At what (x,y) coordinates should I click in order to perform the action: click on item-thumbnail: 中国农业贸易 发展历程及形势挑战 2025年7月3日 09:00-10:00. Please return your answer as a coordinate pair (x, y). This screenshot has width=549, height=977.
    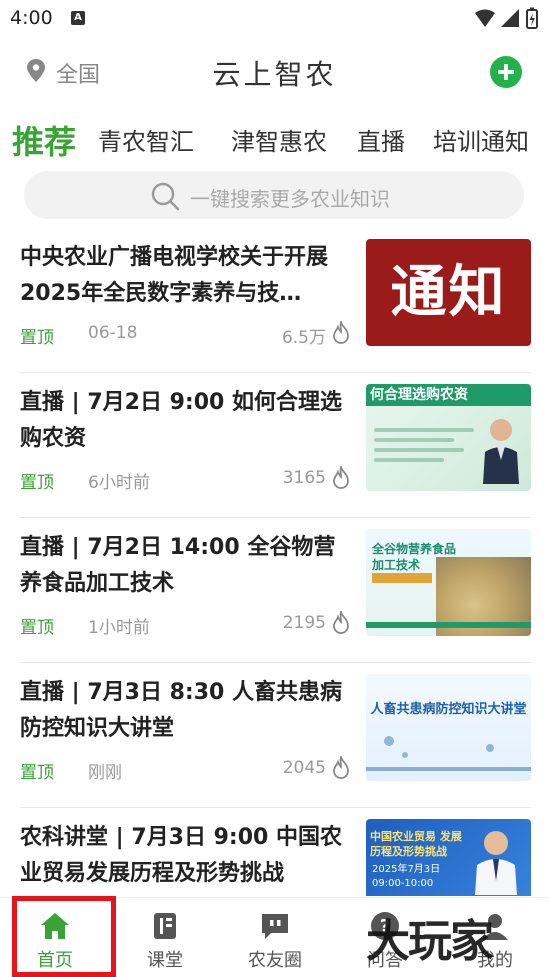
    Looking at the image, I should click on (448, 857).